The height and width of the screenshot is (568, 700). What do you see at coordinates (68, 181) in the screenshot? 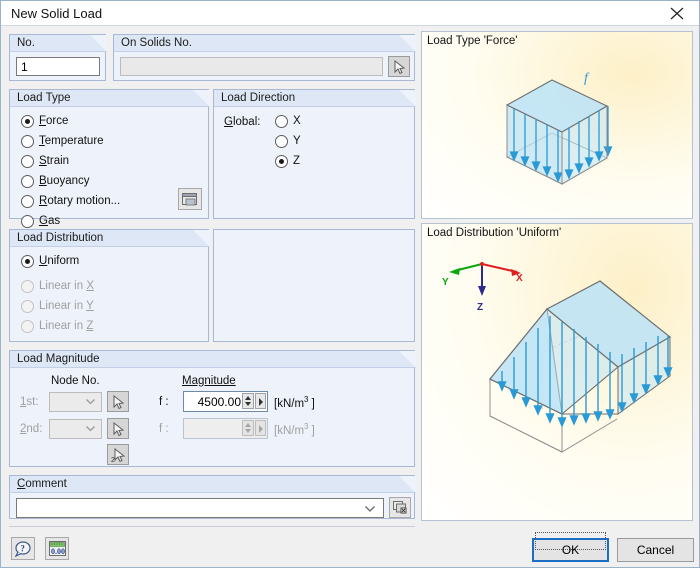
I see `load-type-label-buoyancy: uoyancy` at bounding box center [68, 181].